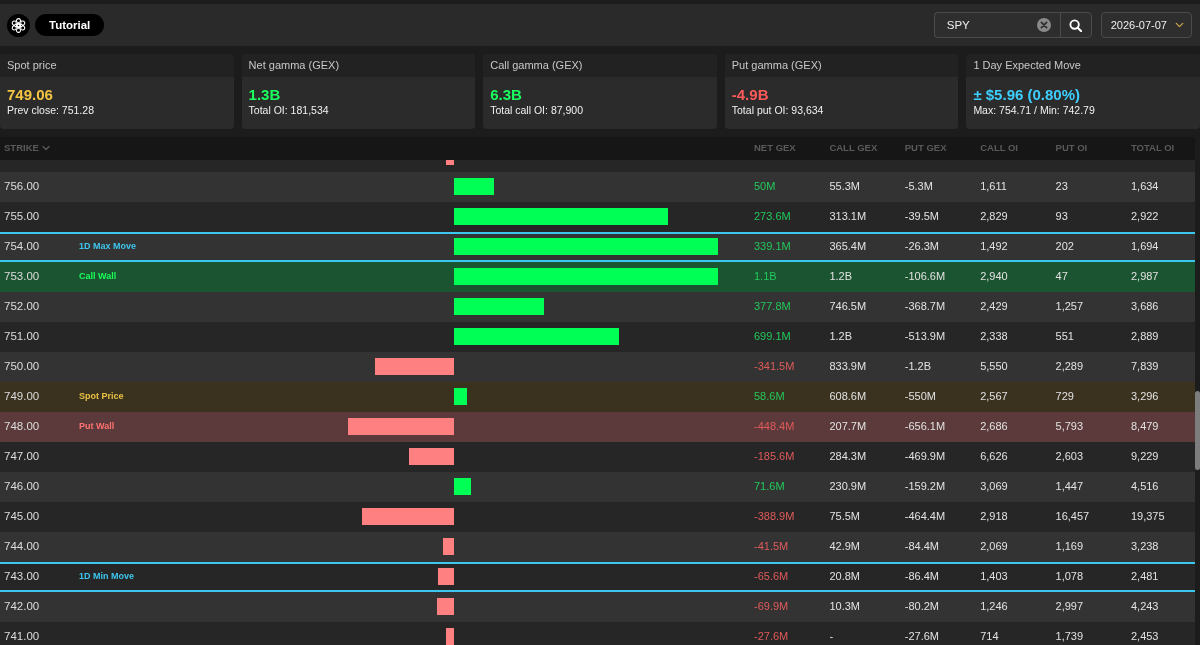  I want to click on card-title: Call gamma (GEX), so click(600, 65).